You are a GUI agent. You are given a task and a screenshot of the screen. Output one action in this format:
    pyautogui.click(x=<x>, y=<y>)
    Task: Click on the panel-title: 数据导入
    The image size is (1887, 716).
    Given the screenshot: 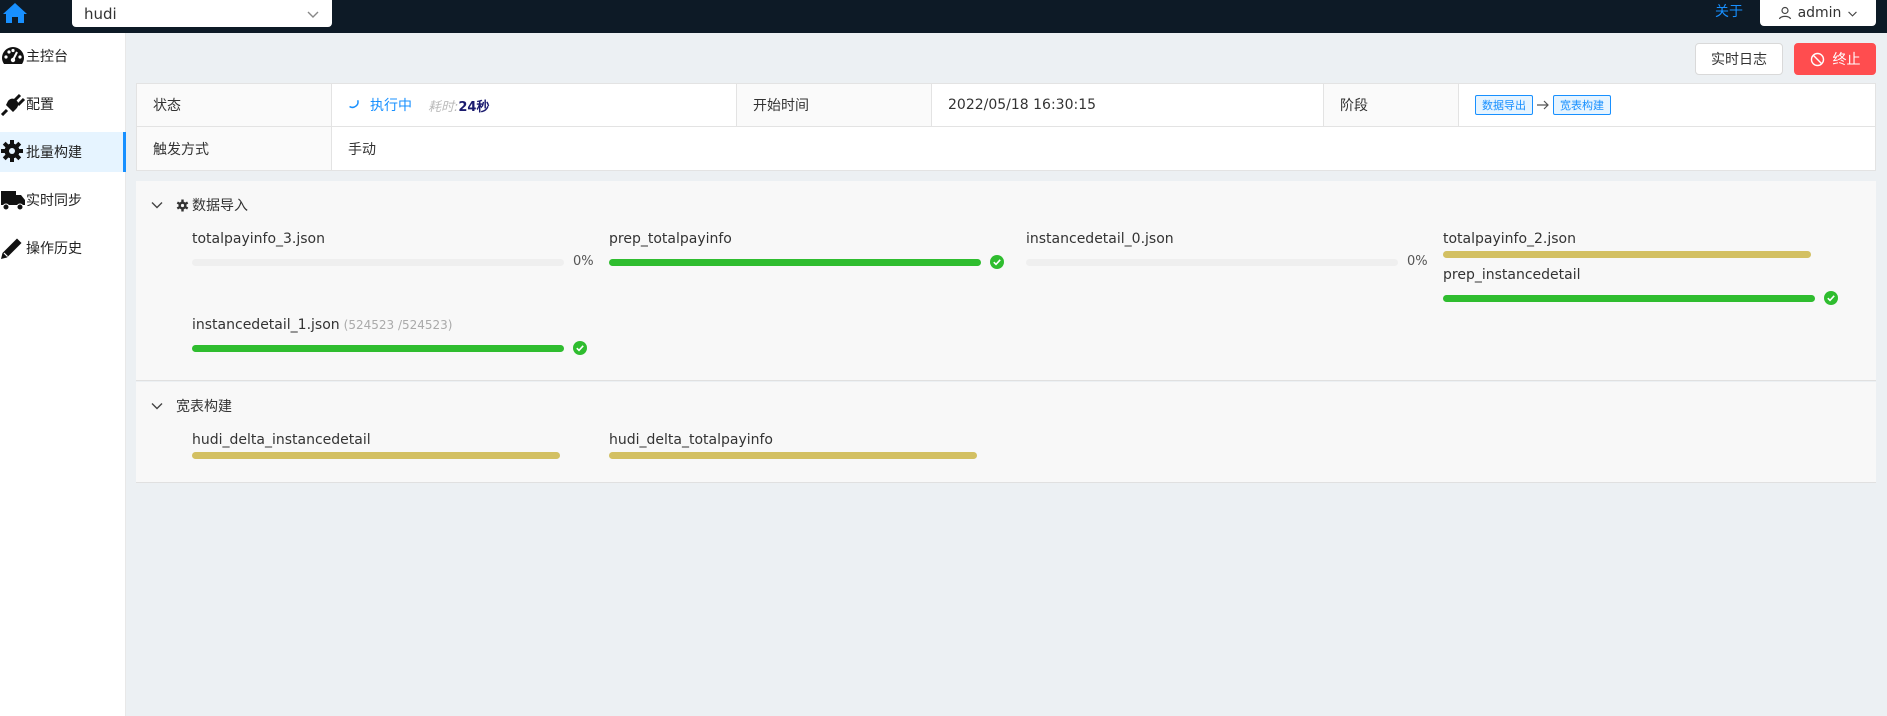 What is the action you would take?
    pyautogui.click(x=220, y=206)
    